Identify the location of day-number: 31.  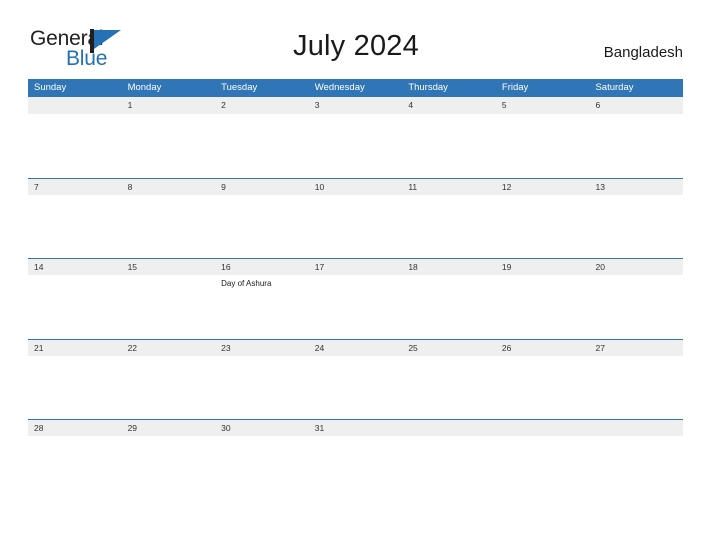
(356, 428).